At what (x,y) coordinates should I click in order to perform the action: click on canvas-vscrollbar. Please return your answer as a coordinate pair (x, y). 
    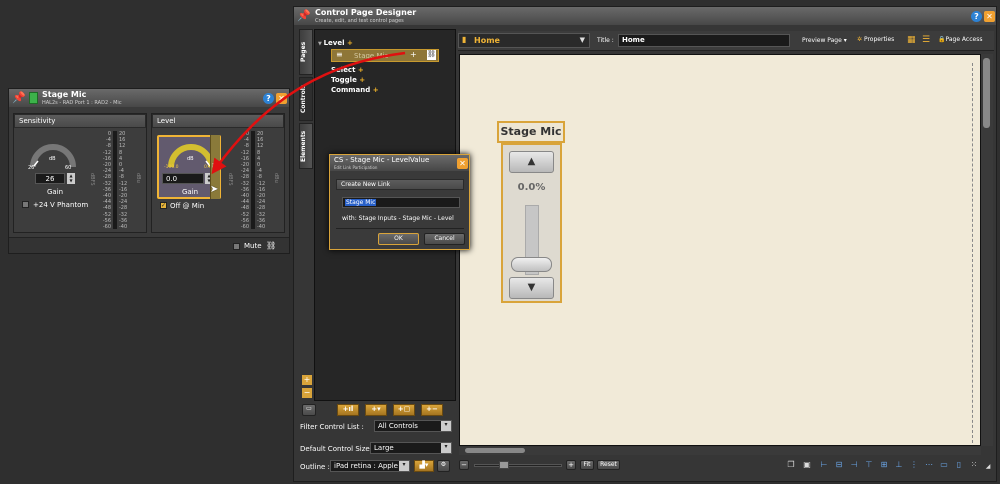
    Looking at the image, I should click on (987, 250).